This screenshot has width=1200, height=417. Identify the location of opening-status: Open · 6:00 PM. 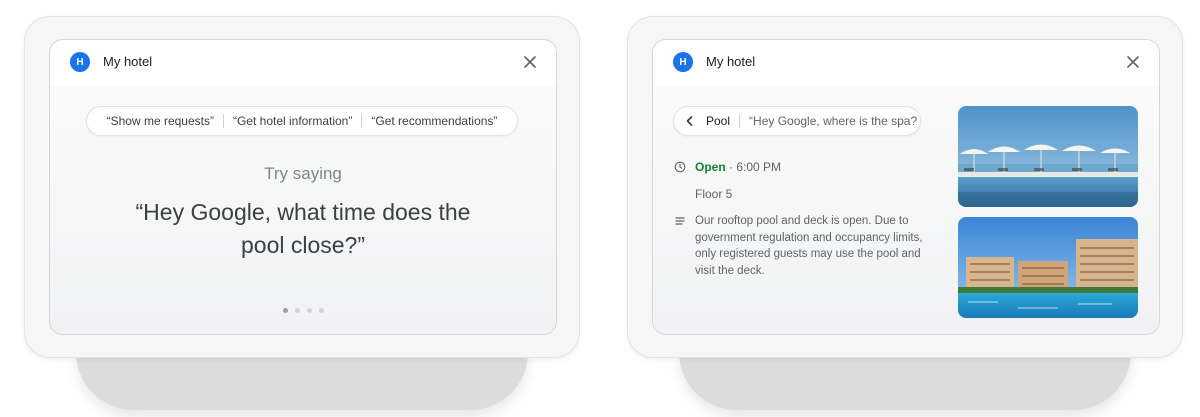
(738, 167).